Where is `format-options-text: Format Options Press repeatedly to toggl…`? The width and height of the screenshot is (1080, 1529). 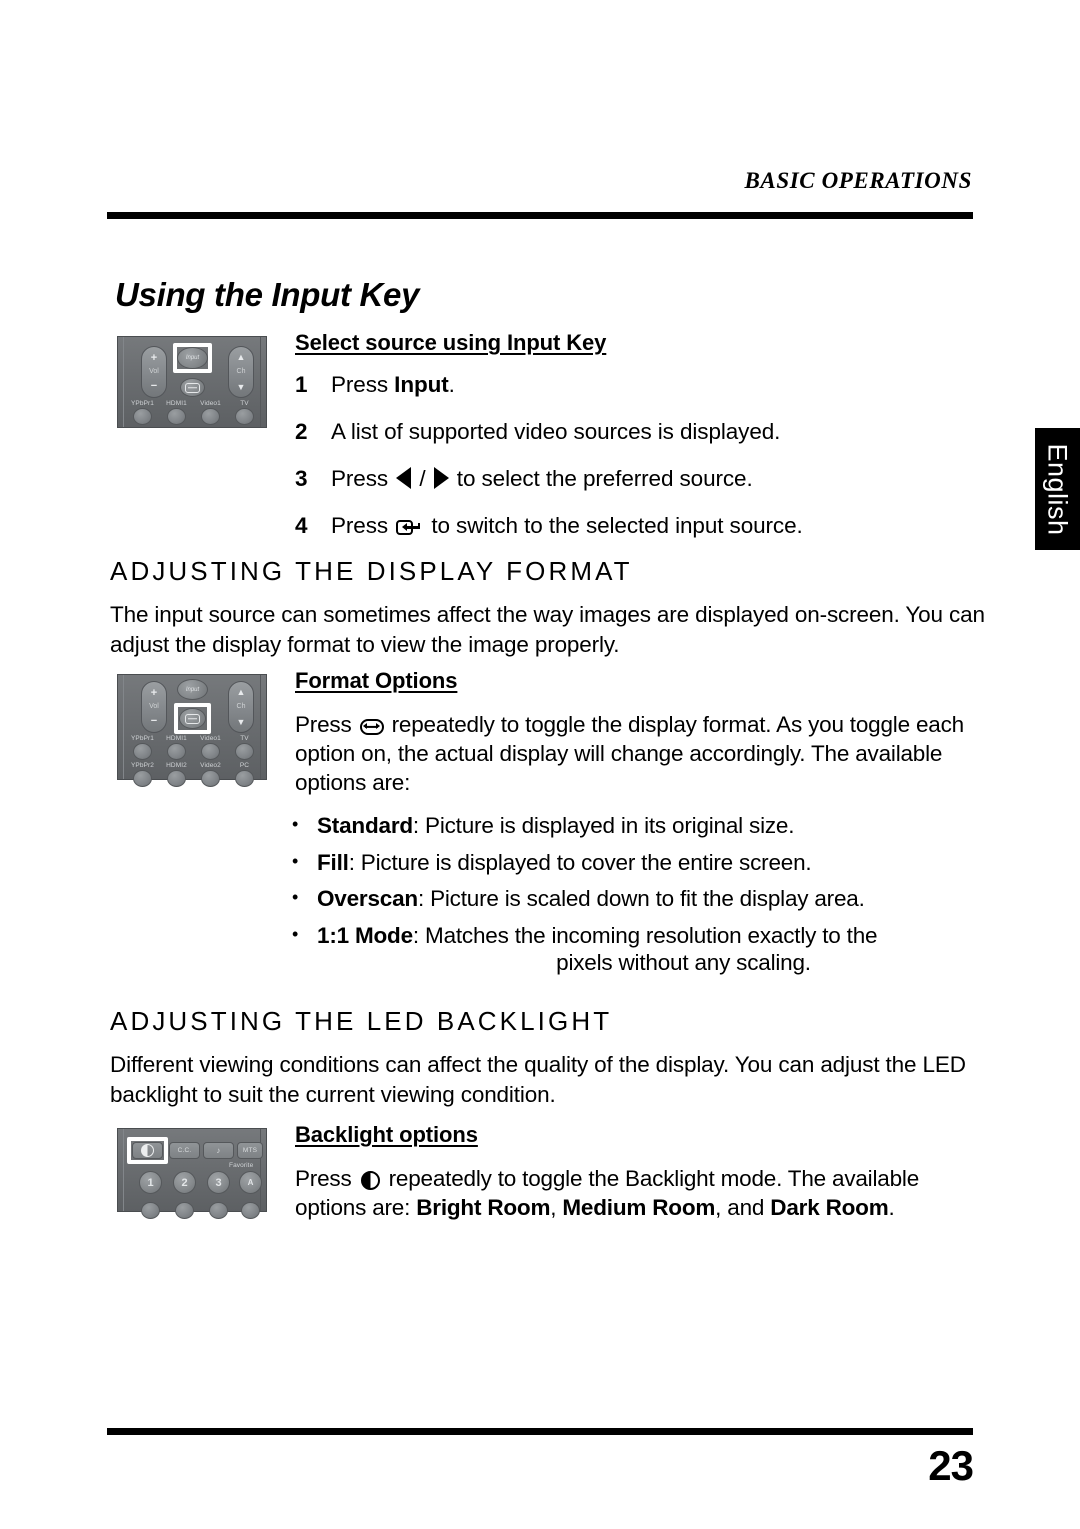 format-options-text: Format Options Press repeatedly to toggl… is located at coordinates (635, 732).